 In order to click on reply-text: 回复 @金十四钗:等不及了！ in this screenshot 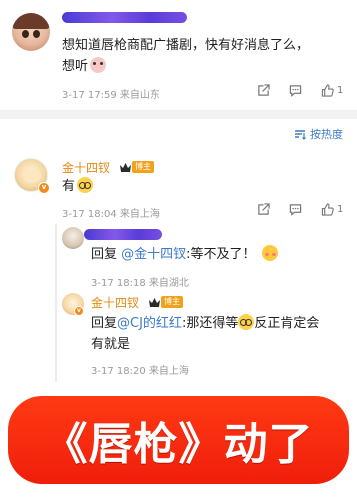, I will do `click(184, 254)`.